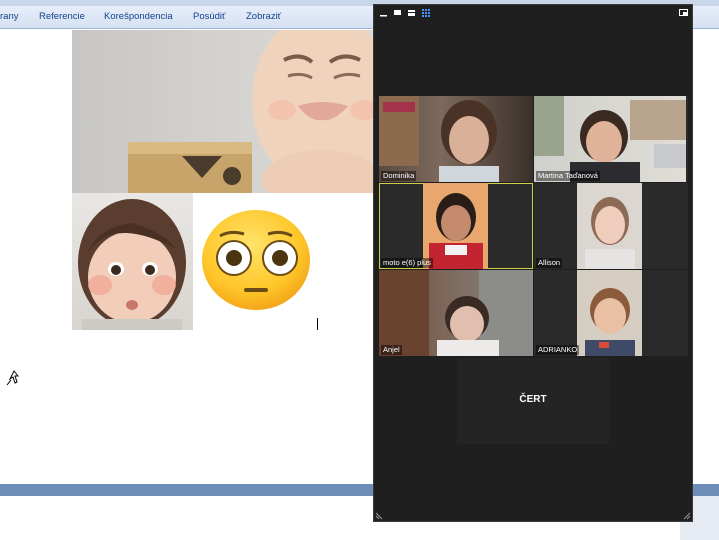 This screenshot has width=719, height=540. I want to click on participant-tile-active: moto e(6) plus, so click(456, 226).